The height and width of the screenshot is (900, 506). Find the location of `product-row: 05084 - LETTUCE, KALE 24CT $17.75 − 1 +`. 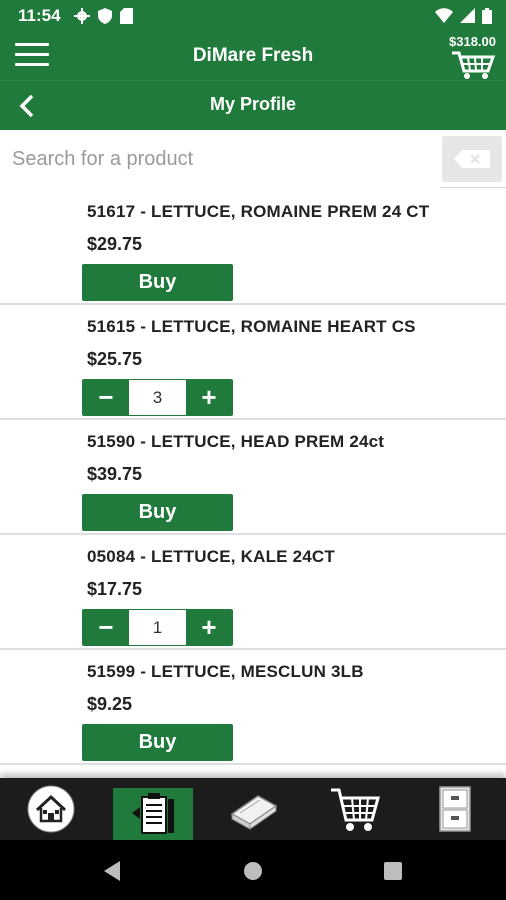

product-row: 05084 - LETTUCE, KALE 24CT $17.75 − 1 + is located at coordinates (253, 592).